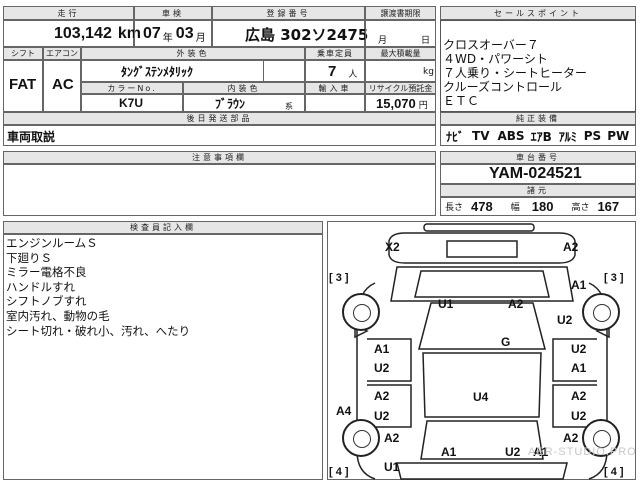 Image resolution: width=640 pixels, height=480 pixels. What do you see at coordinates (46, 272) in the screenshot?
I see `inspector-line: ミラー電格不良` at bounding box center [46, 272].